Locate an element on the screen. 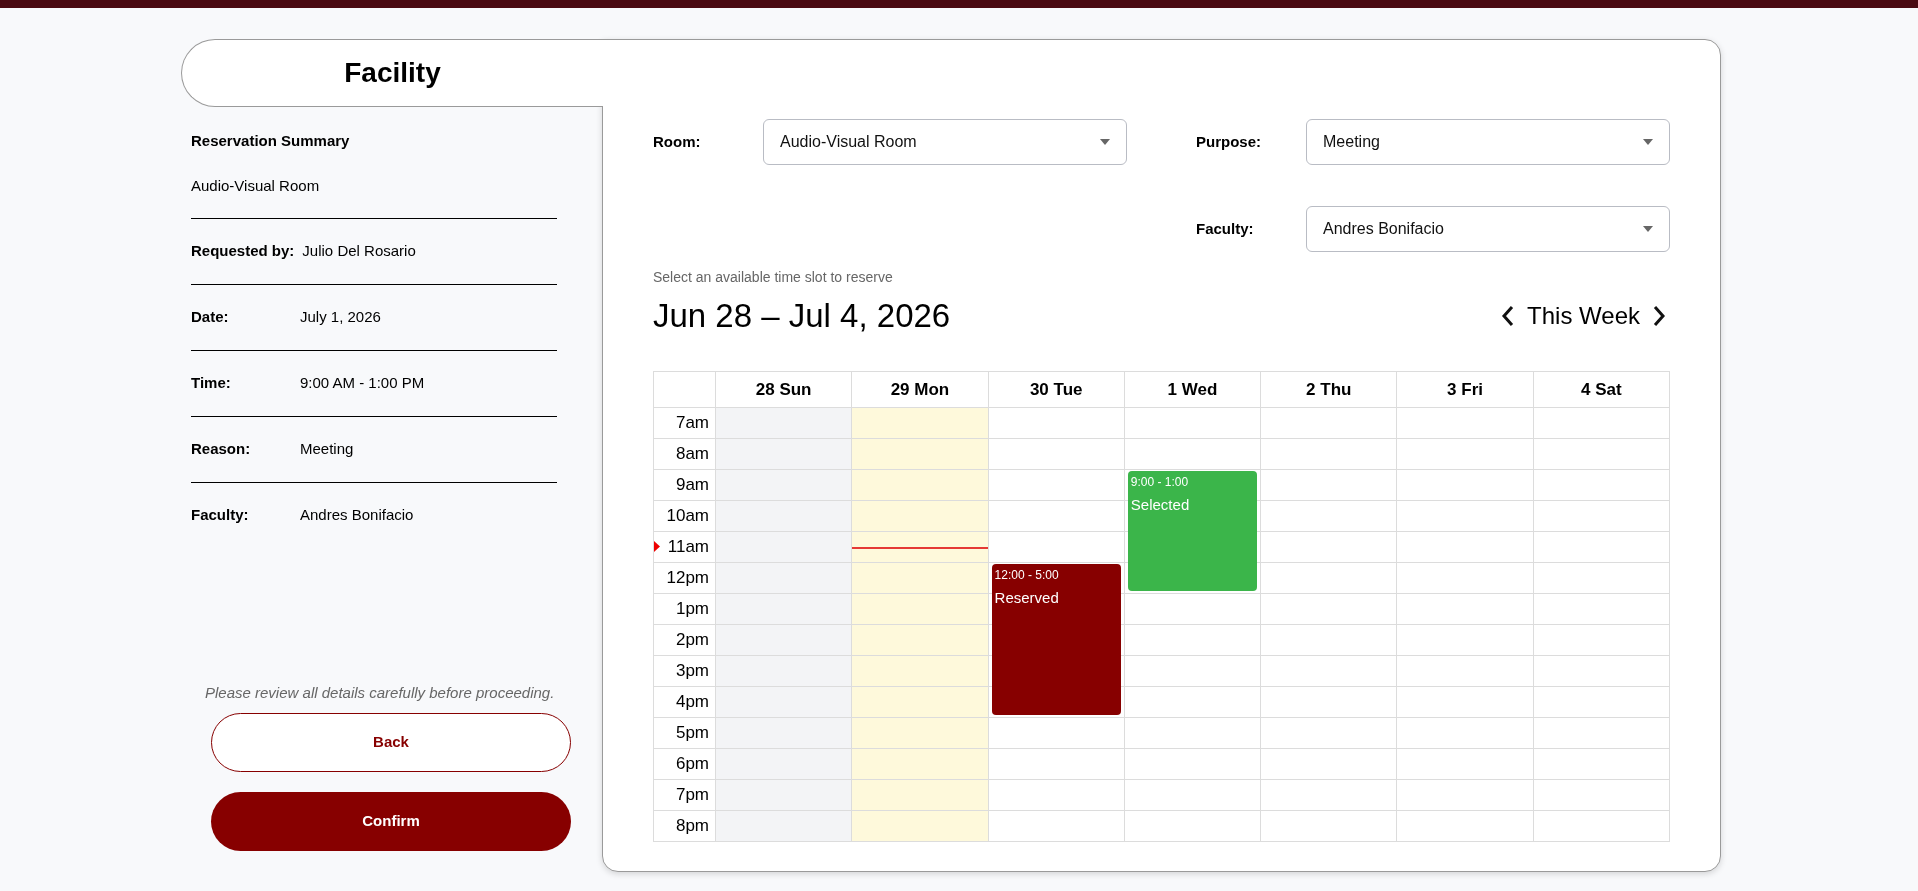 The height and width of the screenshot is (891, 1918). day-header: 3 Fri is located at coordinates (1464, 389).